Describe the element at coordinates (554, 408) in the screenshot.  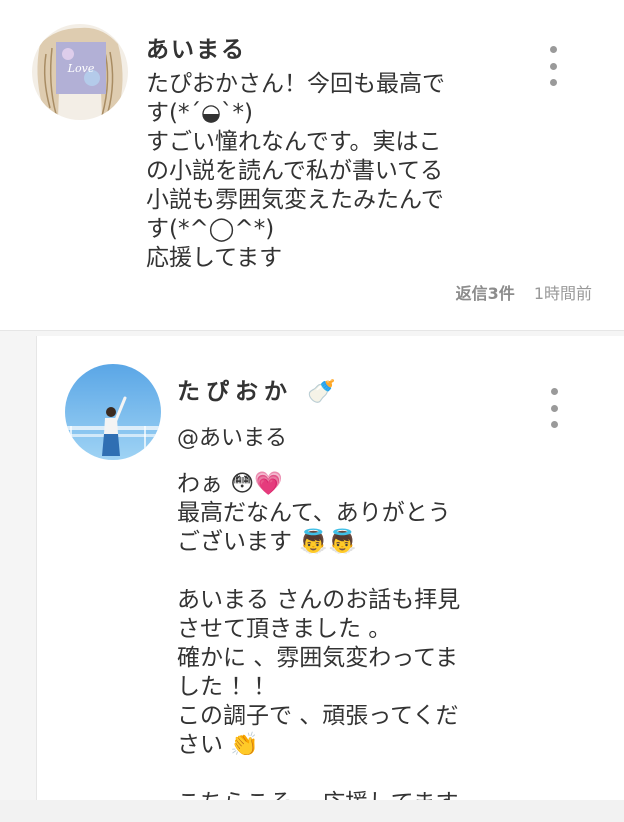
I see `reply-kebab-menu-icon` at that location.